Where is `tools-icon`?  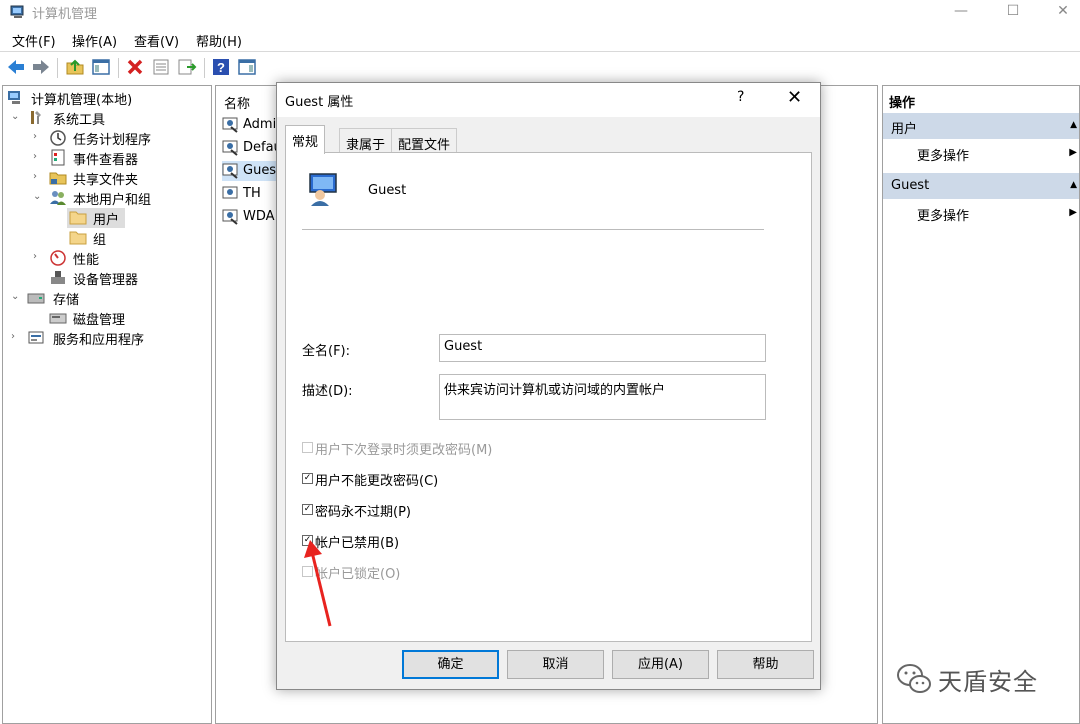 tools-icon is located at coordinates (36, 117).